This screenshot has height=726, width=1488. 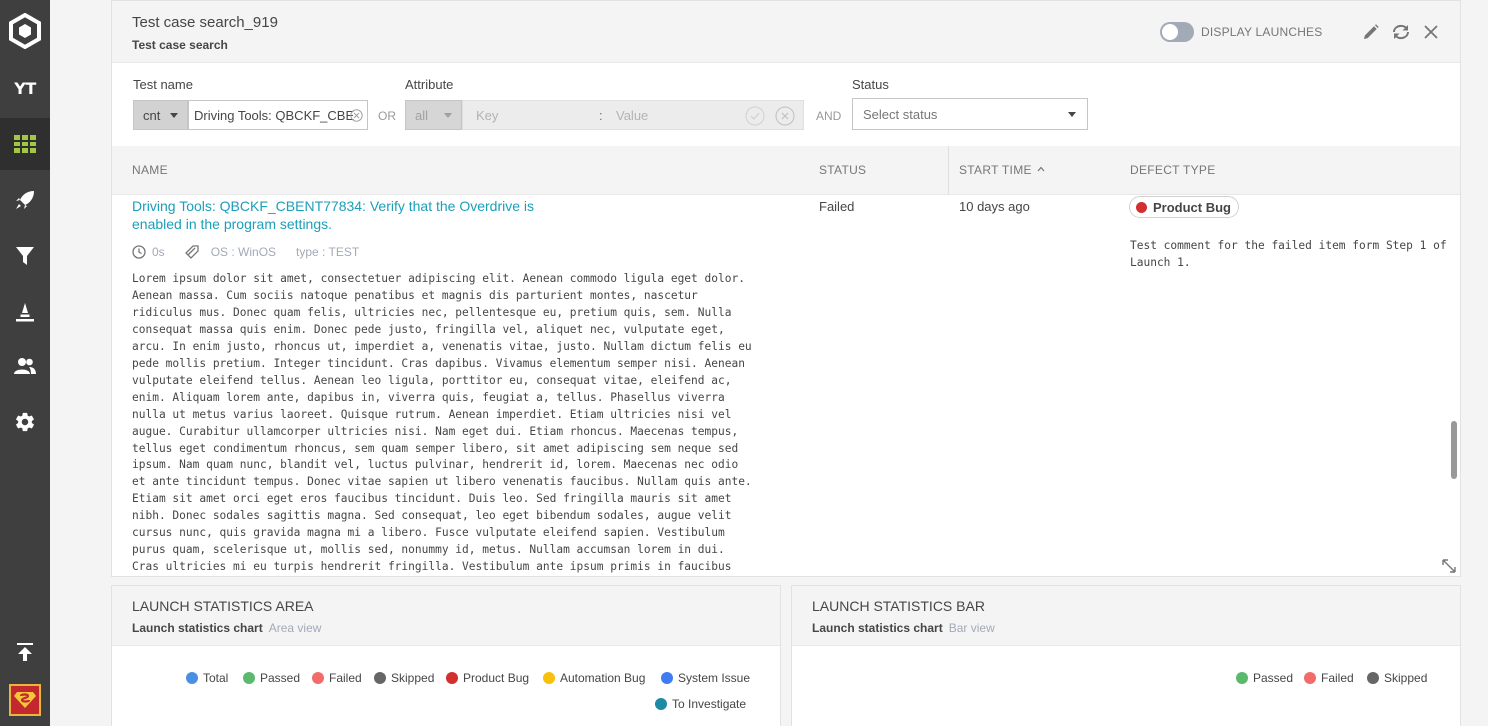 I want to click on test-item-meta: 0s OS : WinOS type : TEST, so click(x=255, y=252).